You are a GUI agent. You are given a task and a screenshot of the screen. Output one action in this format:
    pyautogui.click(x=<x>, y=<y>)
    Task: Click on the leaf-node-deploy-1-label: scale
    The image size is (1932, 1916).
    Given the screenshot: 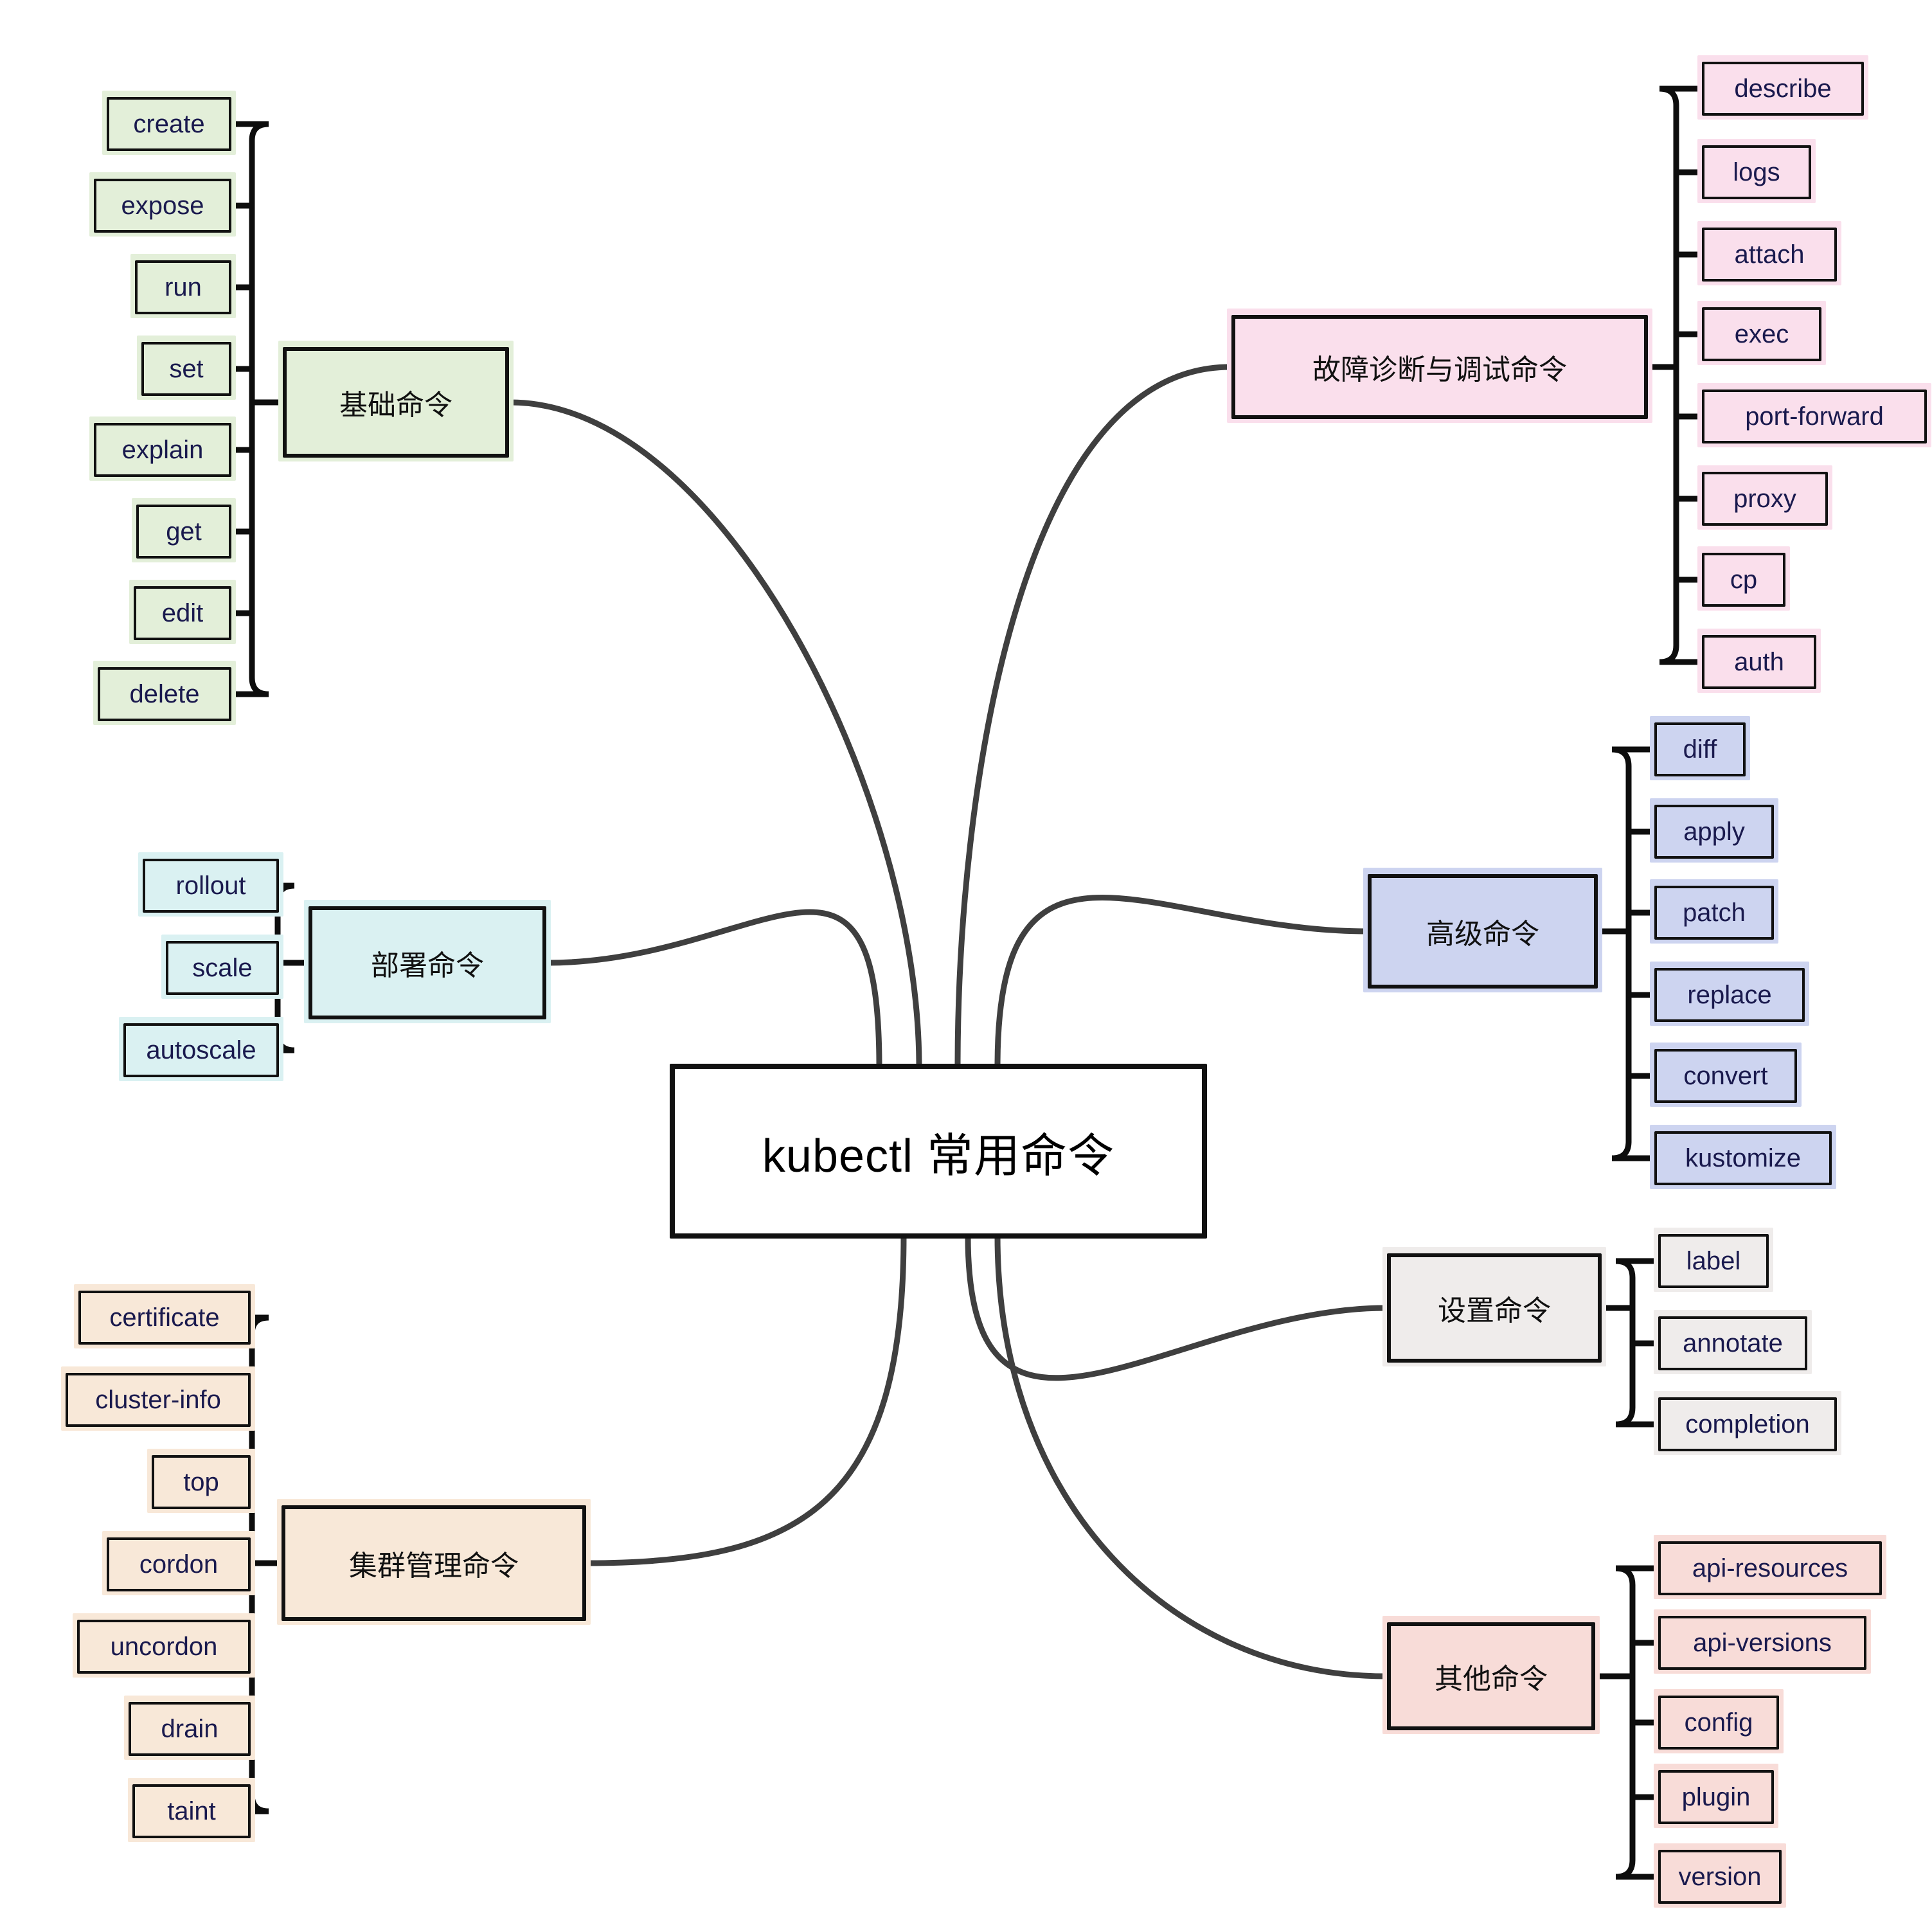 What is the action you would take?
    pyautogui.click(x=222, y=968)
    